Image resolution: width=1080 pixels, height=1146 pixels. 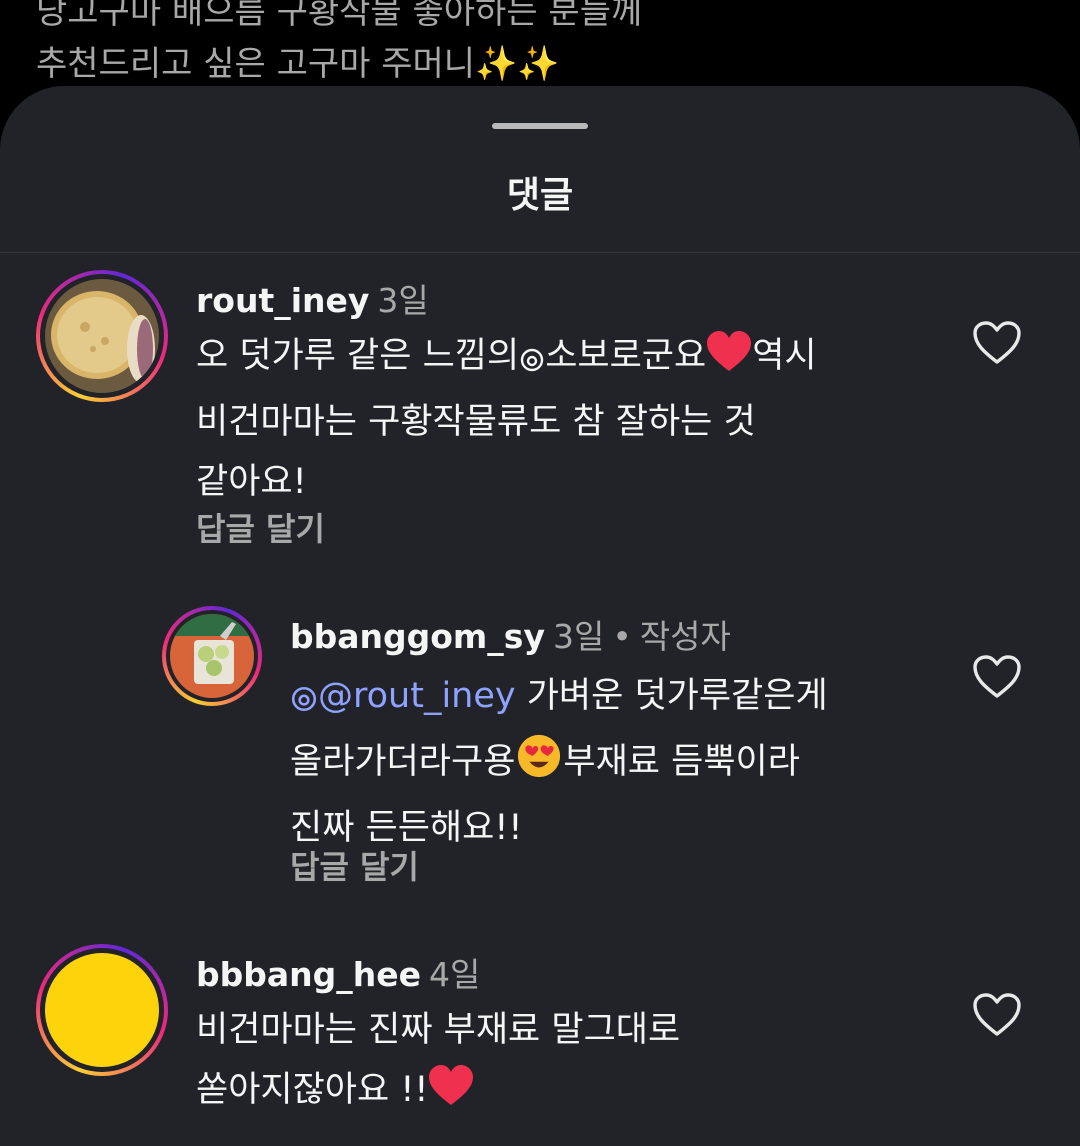 I want to click on comment-username: rout_iney, so click(x=282, y=300).